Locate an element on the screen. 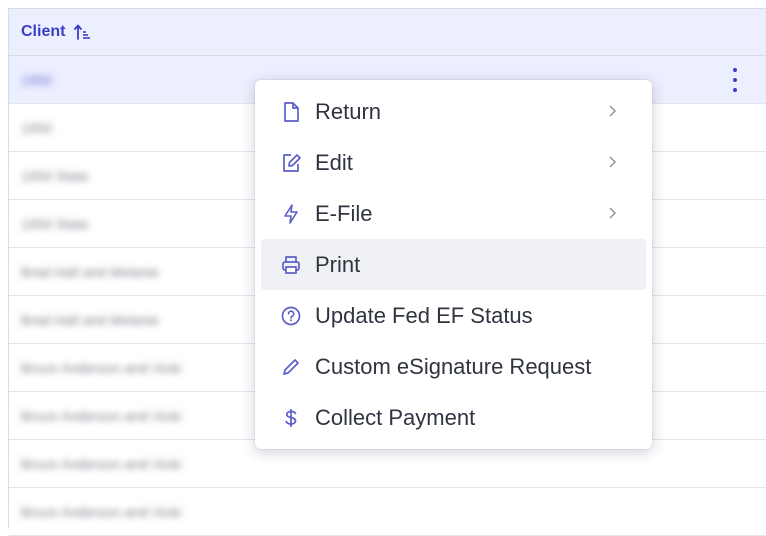 This screenshot has height=536, width=766. menu-item-custom-esignature-request: Custom eSignature Request is located at coordinates (453, 366).